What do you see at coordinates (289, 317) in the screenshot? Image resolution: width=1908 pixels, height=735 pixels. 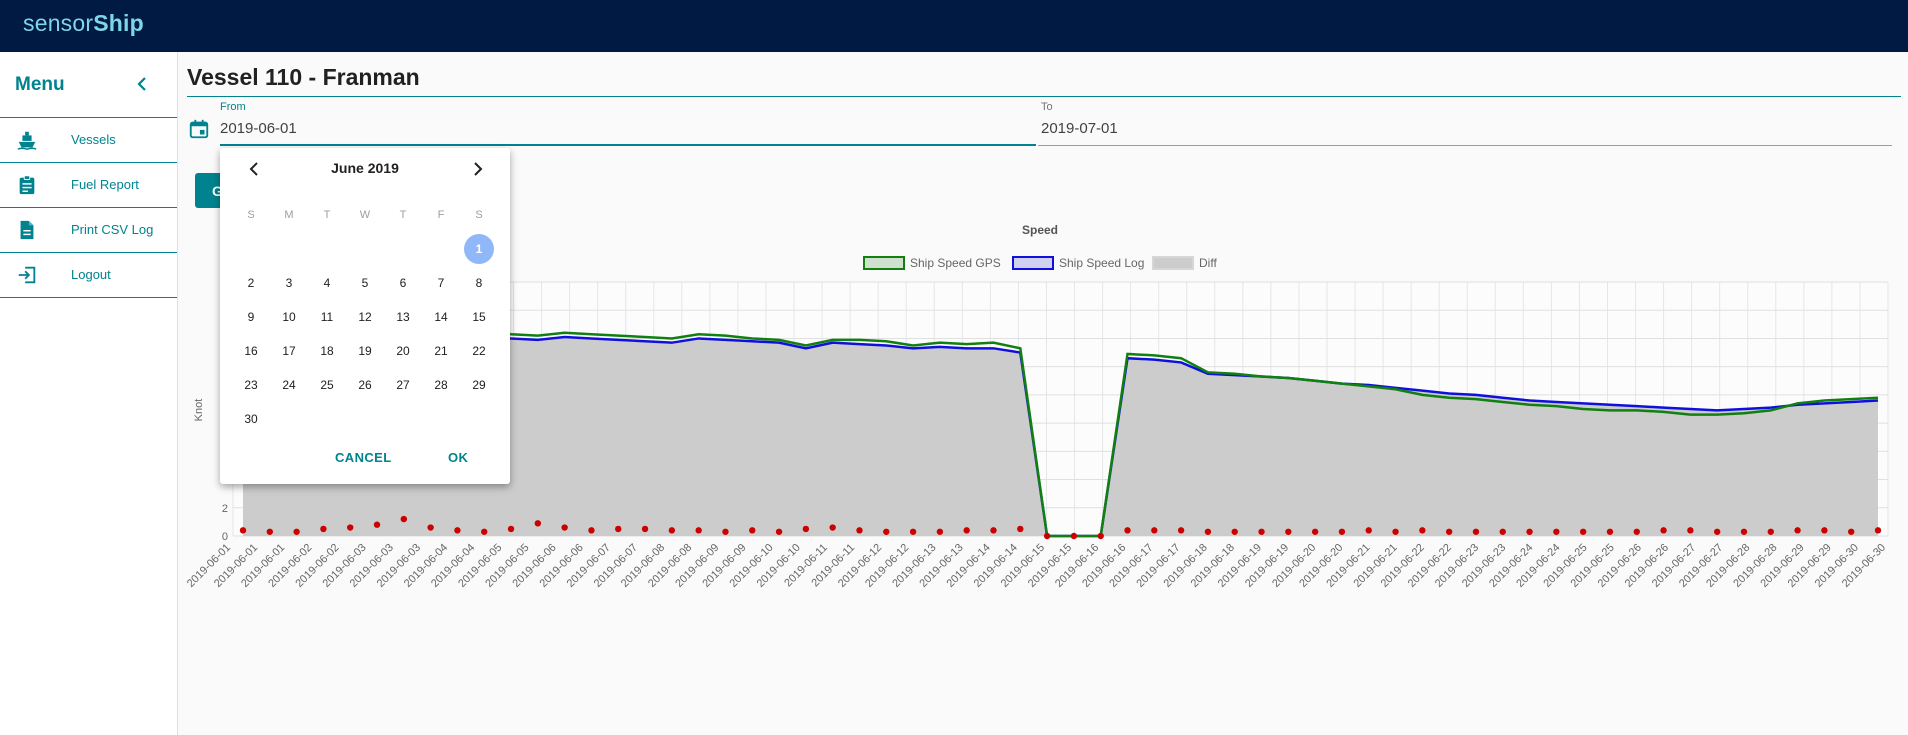 I see `calendar-day: 10` at bounding box center [289, 317].